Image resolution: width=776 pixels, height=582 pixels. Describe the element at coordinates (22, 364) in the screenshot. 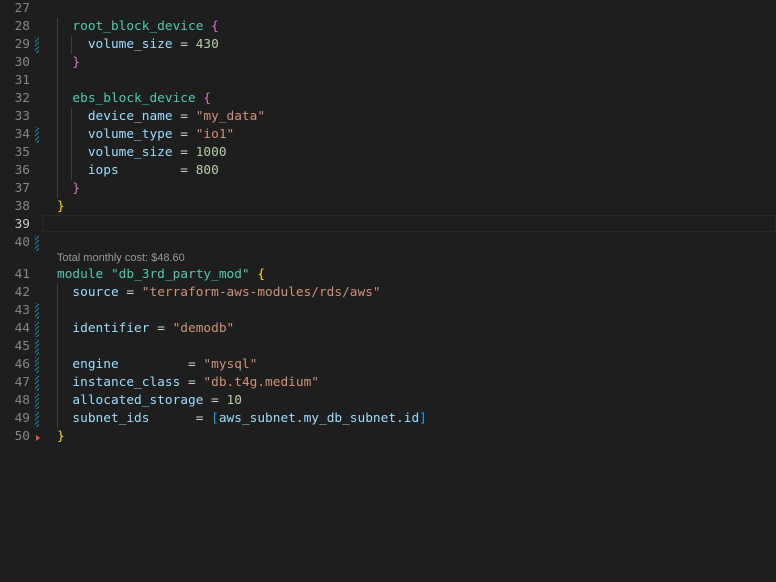

I see `line-number: 46` at that location.